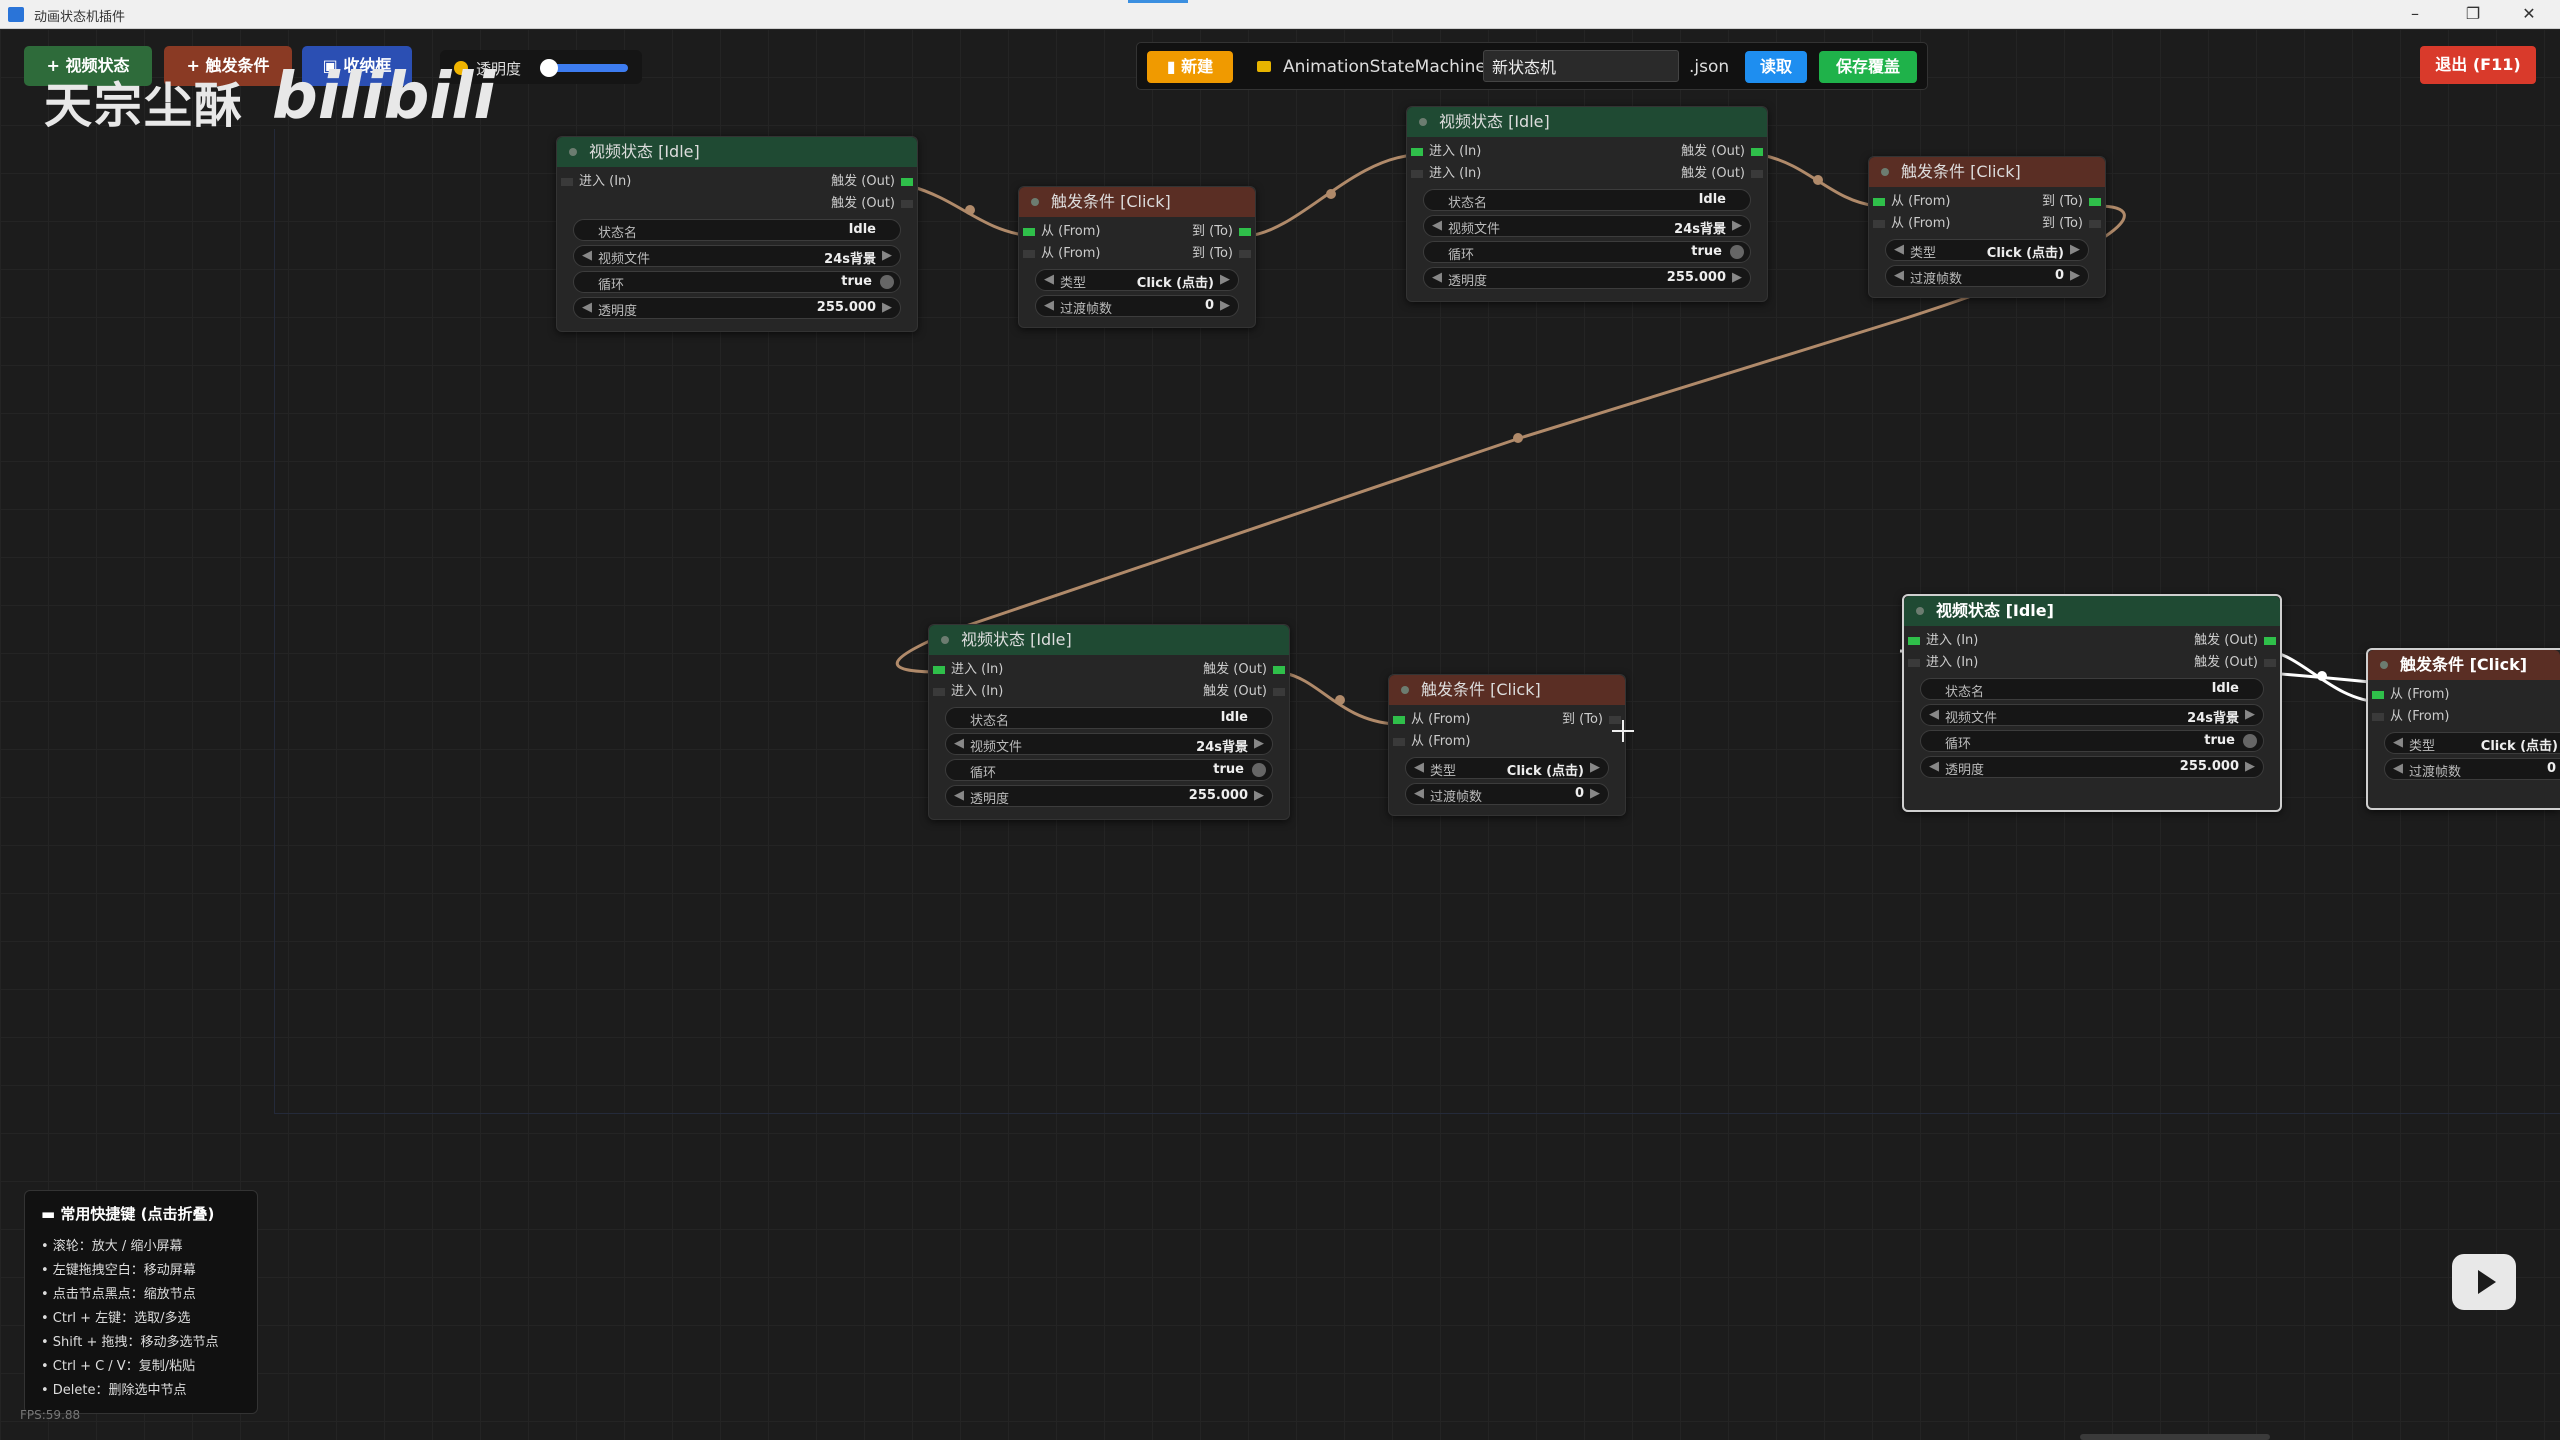  What do you see at coordinates (1581, 66) in the screenshot?
I see `filename-input` at bounding box center [1581, 66].